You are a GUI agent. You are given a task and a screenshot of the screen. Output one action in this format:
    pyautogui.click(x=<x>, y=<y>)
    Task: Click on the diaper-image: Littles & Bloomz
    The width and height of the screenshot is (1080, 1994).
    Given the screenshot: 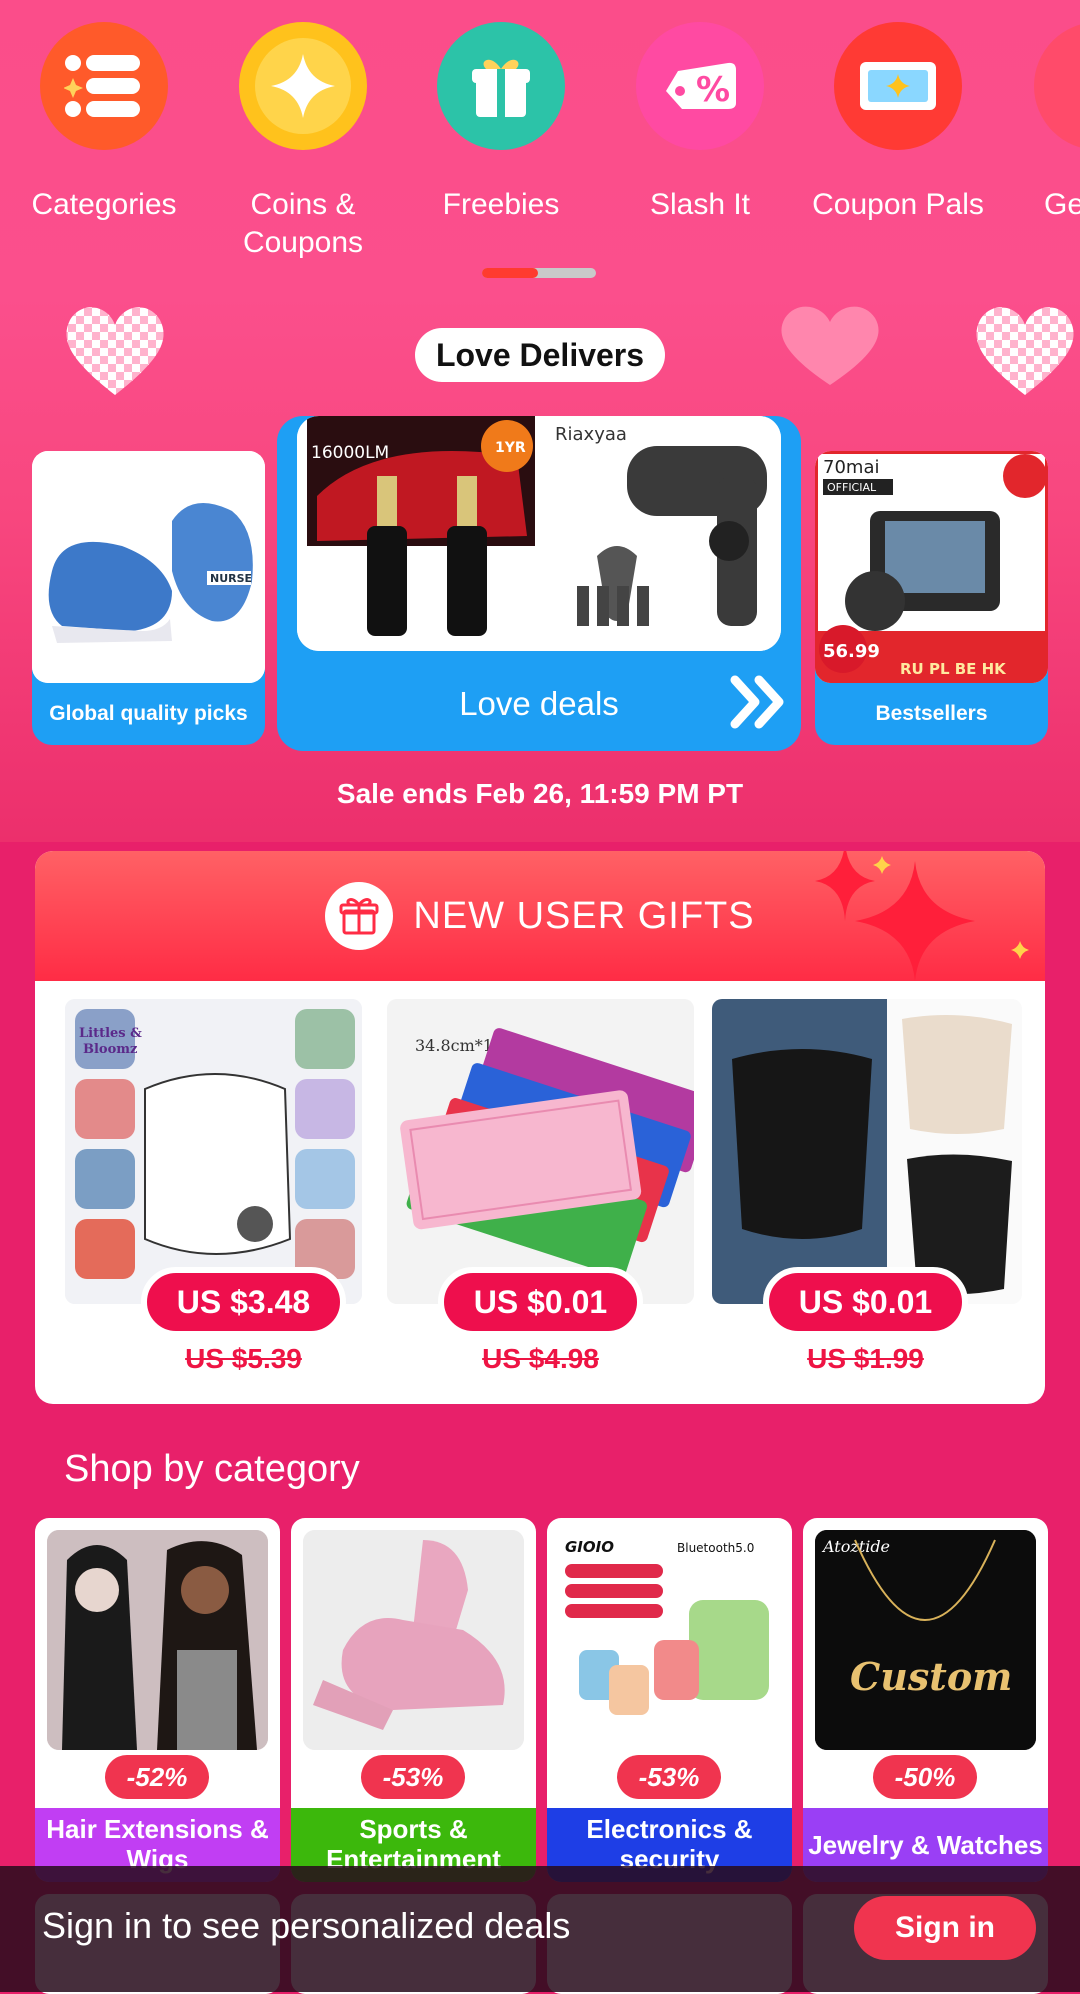 What is the action you would take?
    pyautogui.click(x=213, y=1151)
    